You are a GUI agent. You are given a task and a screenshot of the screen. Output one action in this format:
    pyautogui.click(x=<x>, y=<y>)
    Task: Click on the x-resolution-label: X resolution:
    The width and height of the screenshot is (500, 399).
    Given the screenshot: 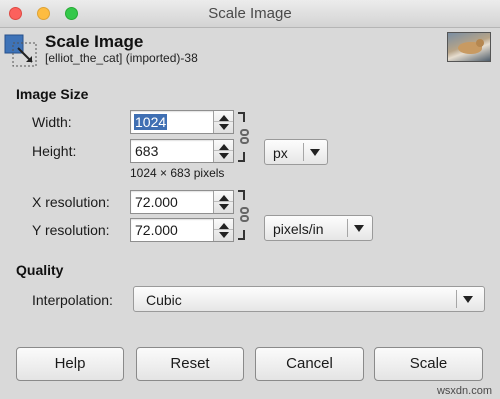 What is the action you would take?
    pyautogui.click(x=71, y=202)
    